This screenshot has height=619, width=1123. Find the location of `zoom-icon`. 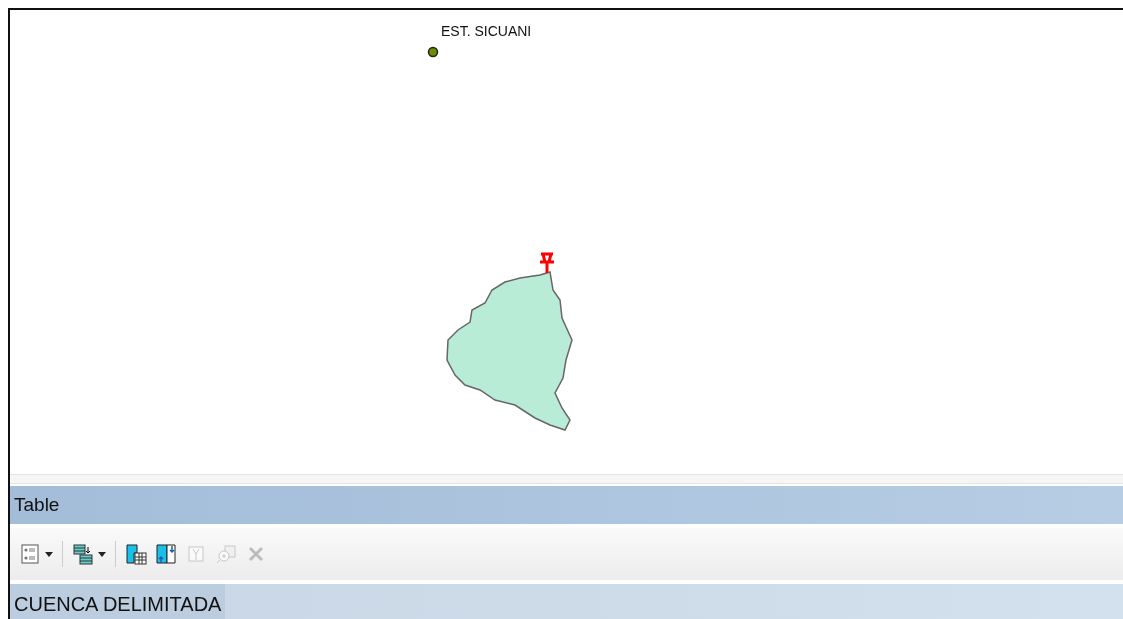

zoom-icon is located at coordinates (226, 554).